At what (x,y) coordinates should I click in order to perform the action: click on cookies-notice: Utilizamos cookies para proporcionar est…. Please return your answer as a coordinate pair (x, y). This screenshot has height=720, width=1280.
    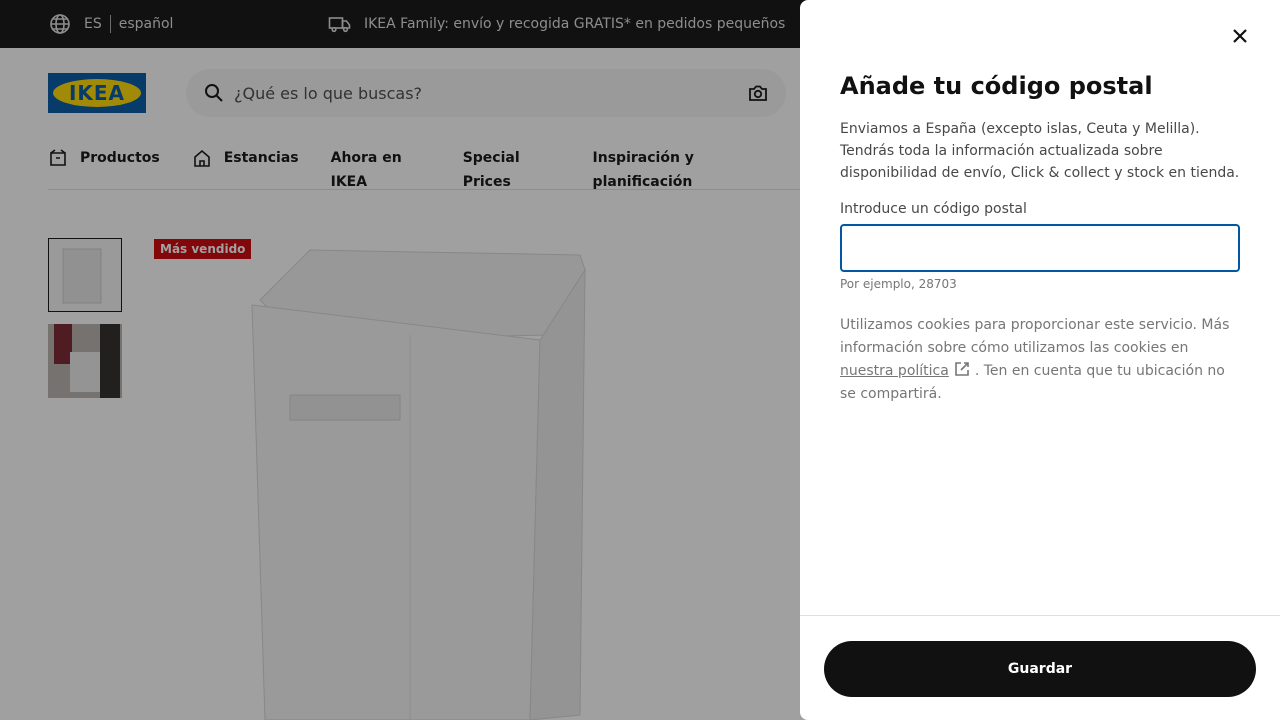
    Looking at the image, I should click on (1040, 360).